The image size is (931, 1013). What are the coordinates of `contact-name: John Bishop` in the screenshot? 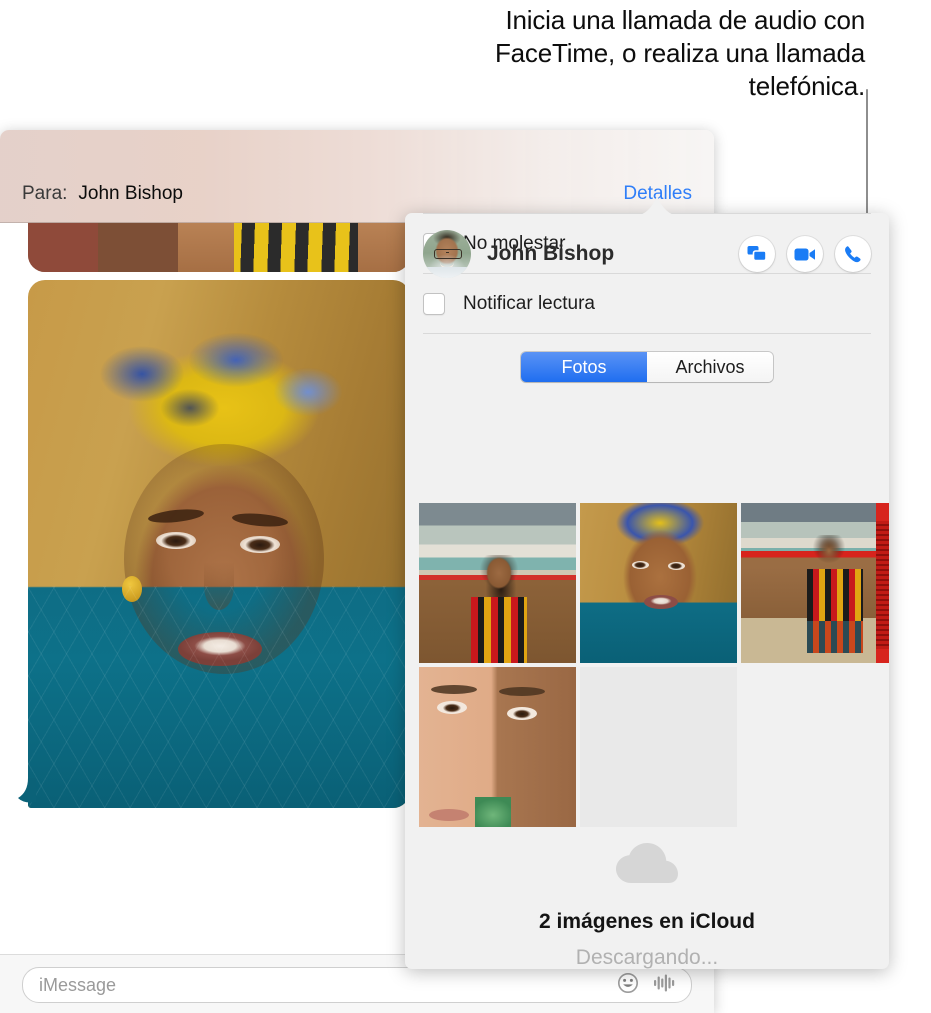 It's located at (551, 253).